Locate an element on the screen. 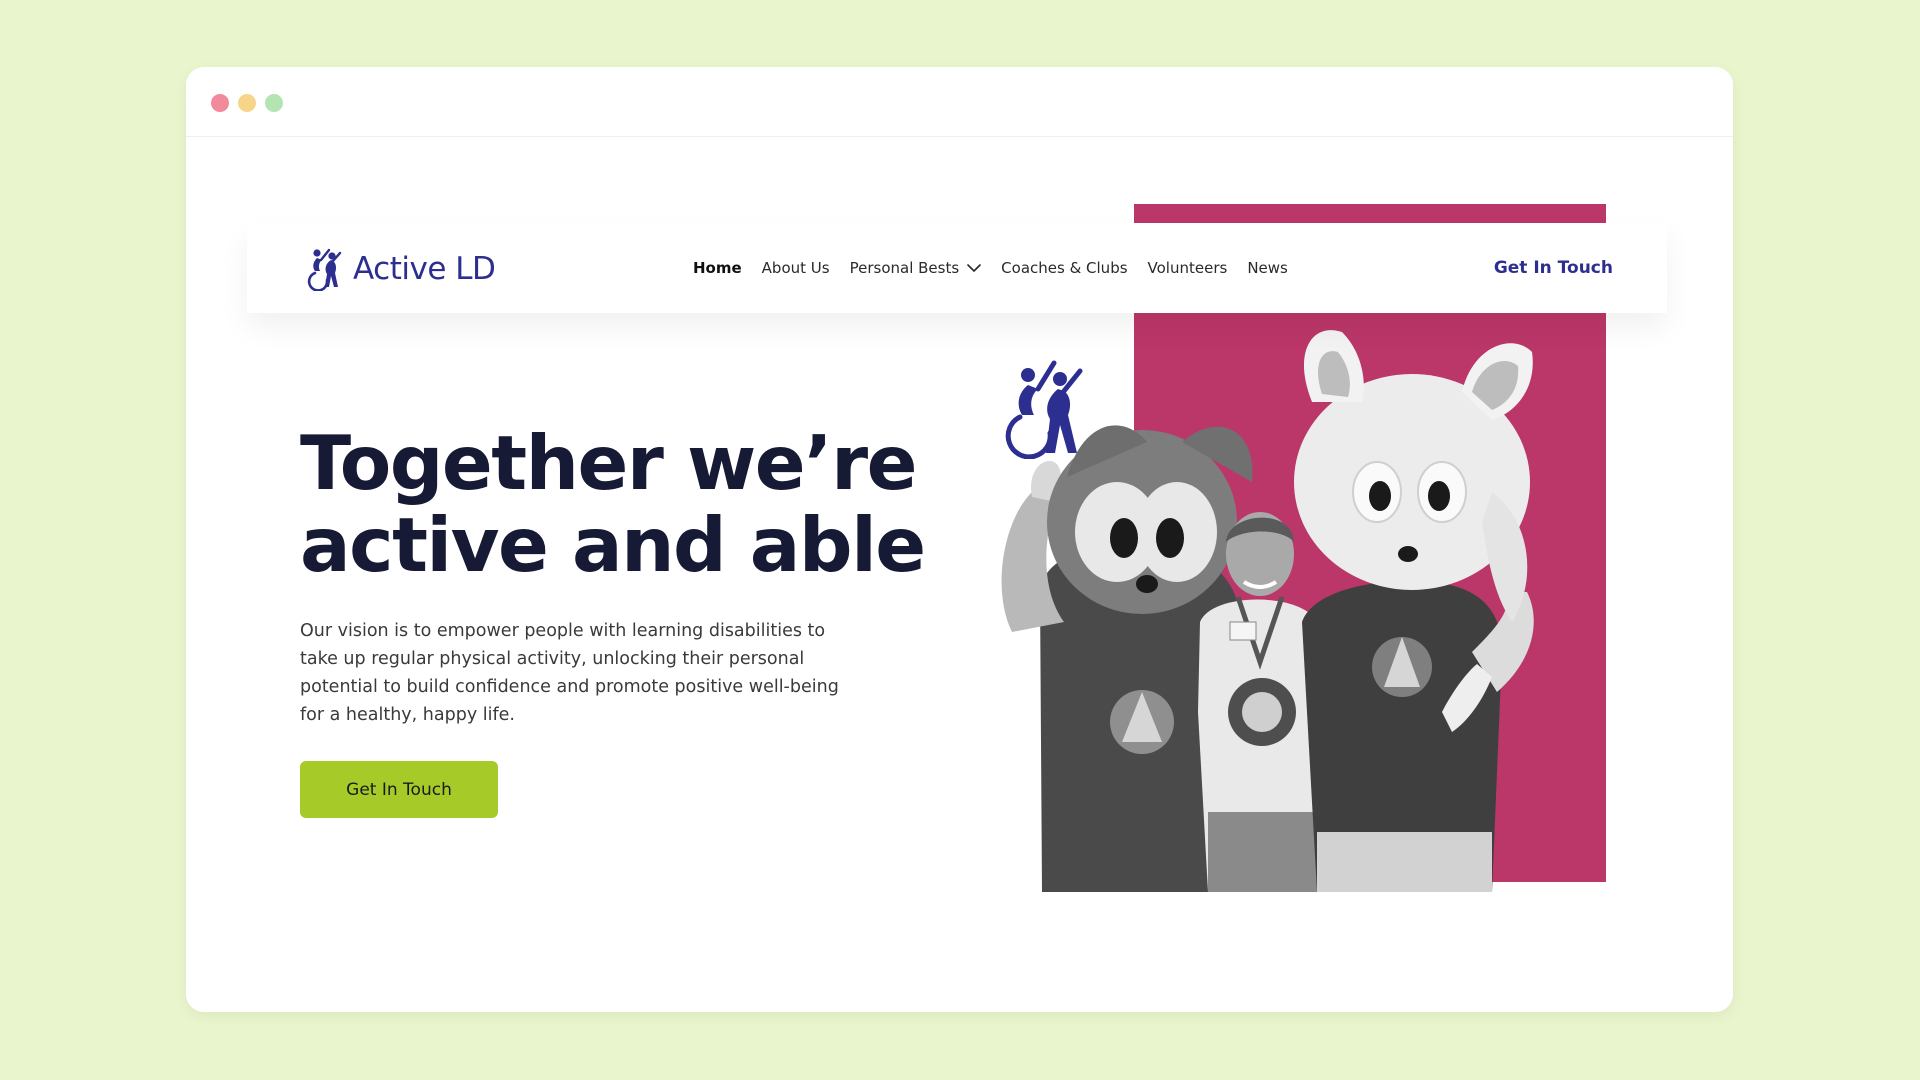 This screenshot has height=1080, width=1920. nav-item-news: News is located at coordinates (1267, 268).